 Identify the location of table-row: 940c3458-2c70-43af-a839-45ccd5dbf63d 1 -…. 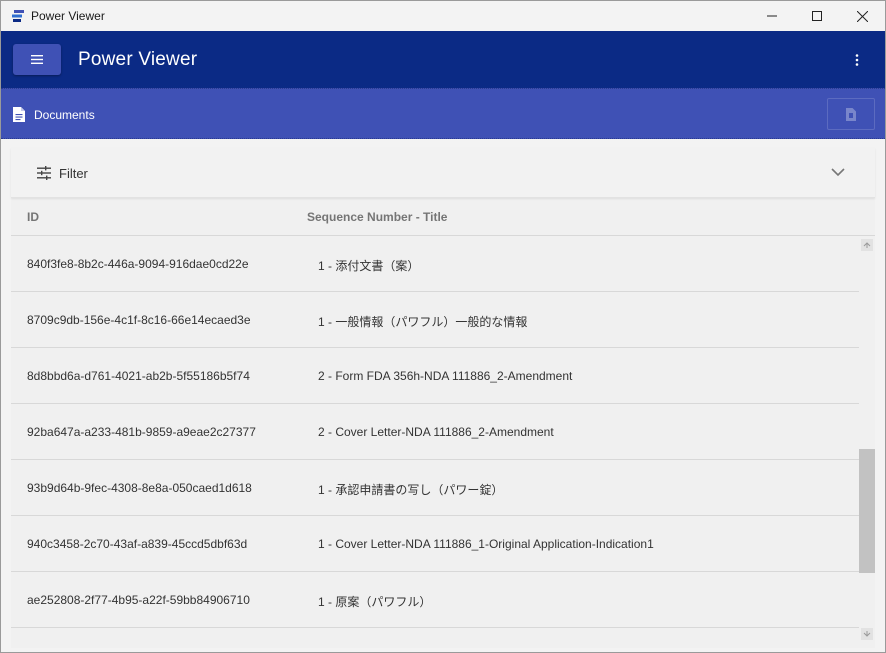
(435, 544).